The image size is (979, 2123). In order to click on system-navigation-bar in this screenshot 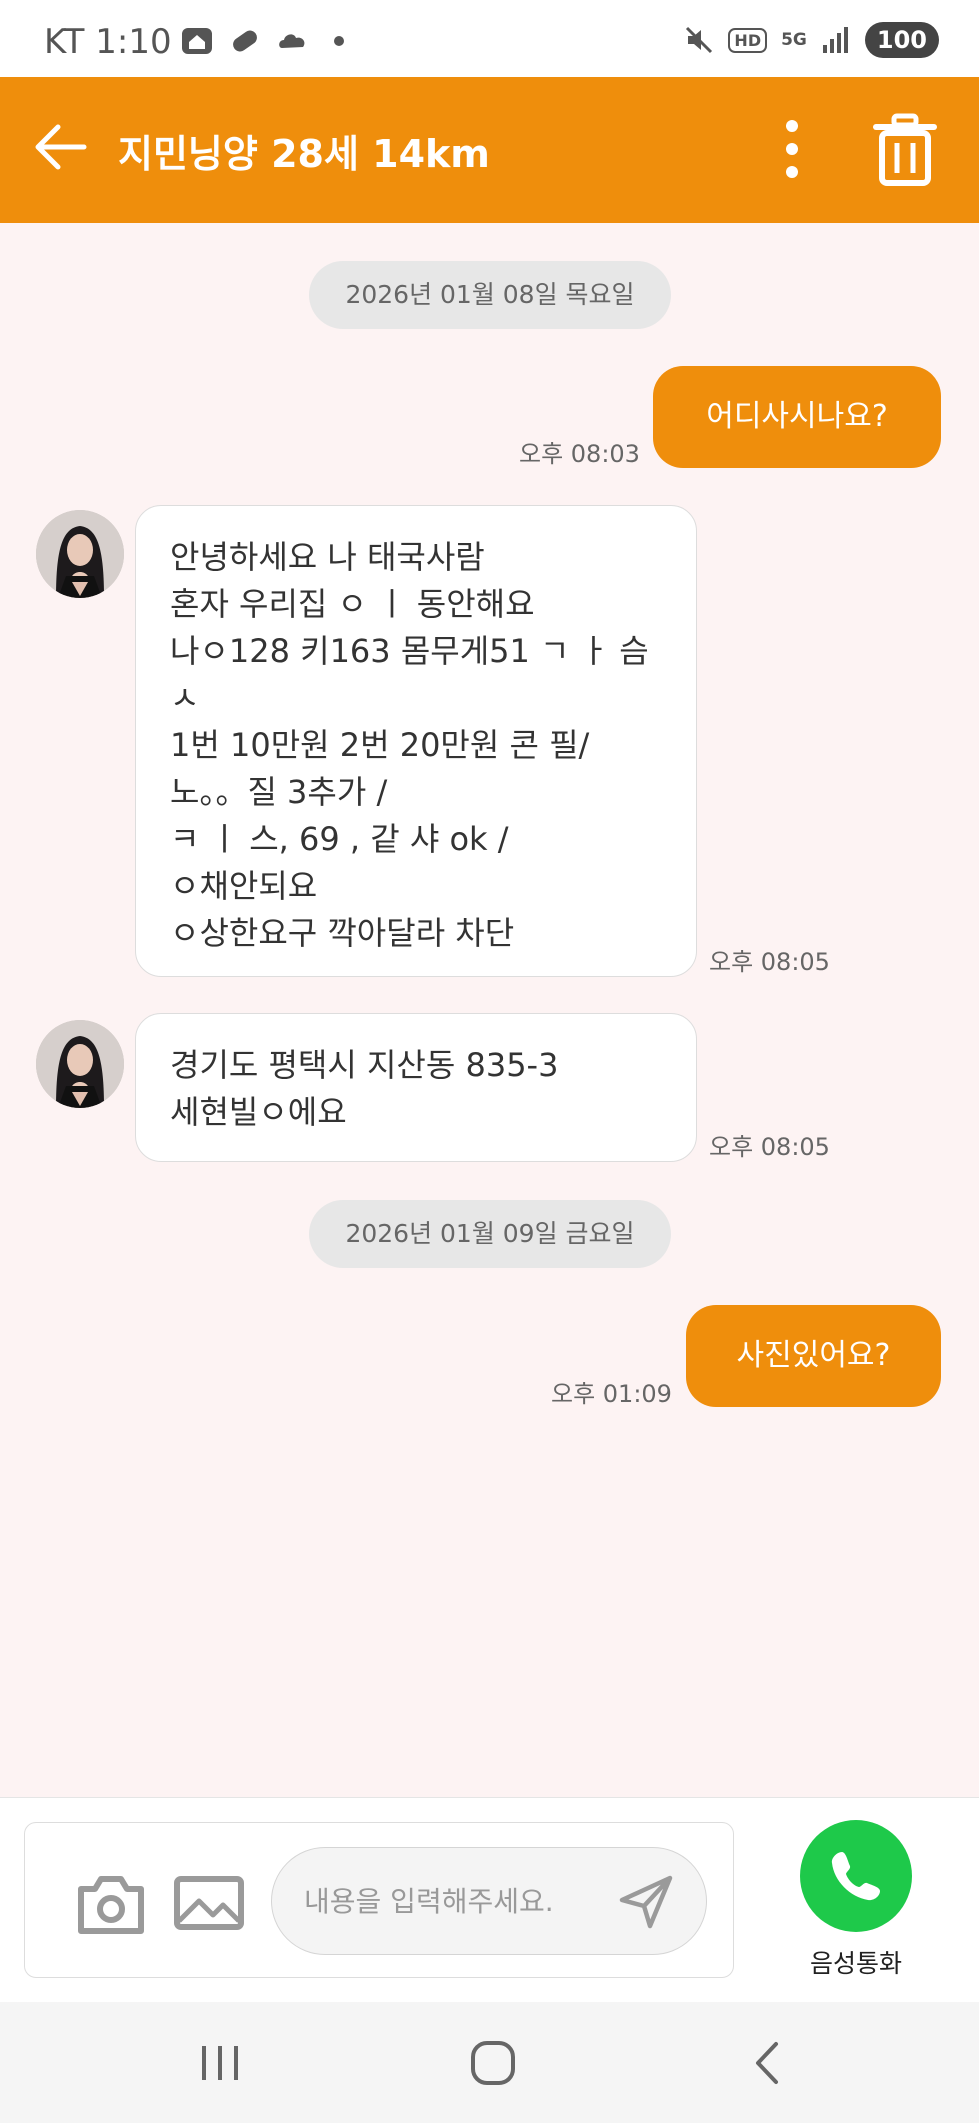, I will do `click(489, 2062)`.